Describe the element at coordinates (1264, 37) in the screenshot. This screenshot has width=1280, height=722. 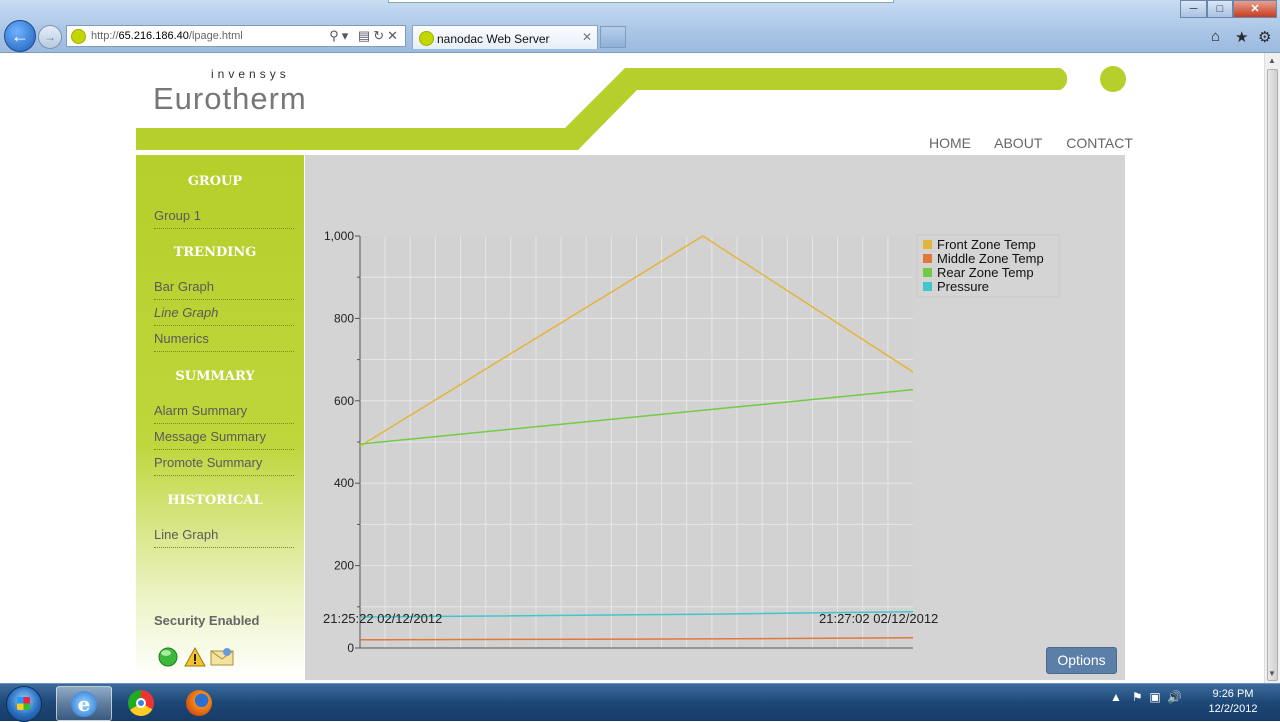
I see `tools-gear-icon: ⚙` at that location.